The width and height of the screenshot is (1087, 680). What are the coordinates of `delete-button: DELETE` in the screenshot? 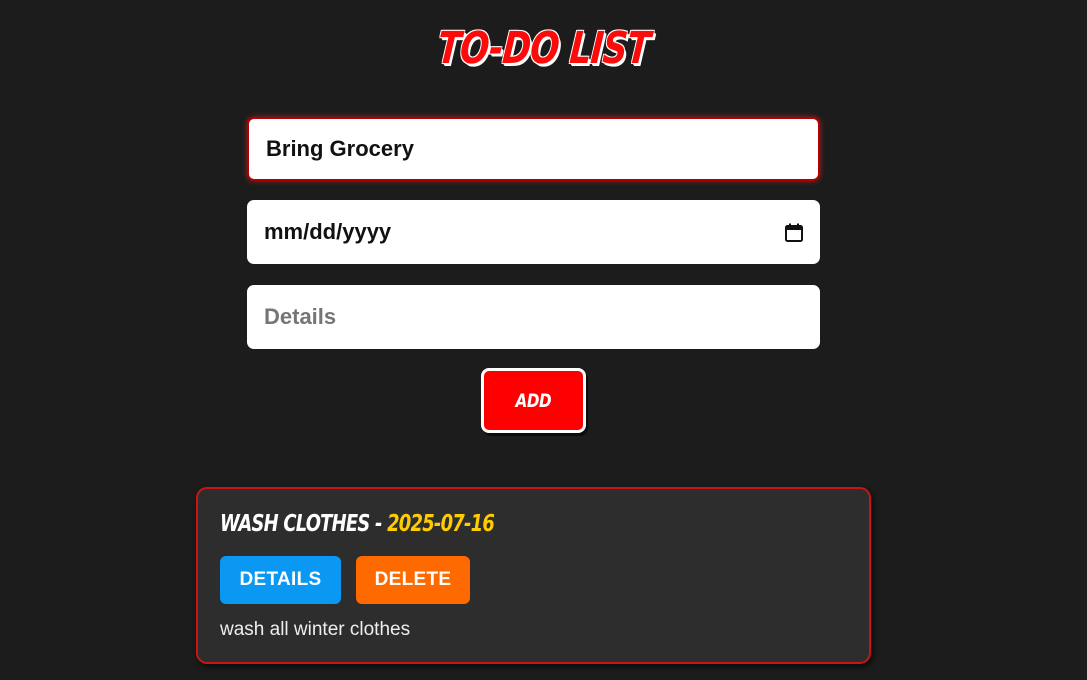 It's located at (413, 580).